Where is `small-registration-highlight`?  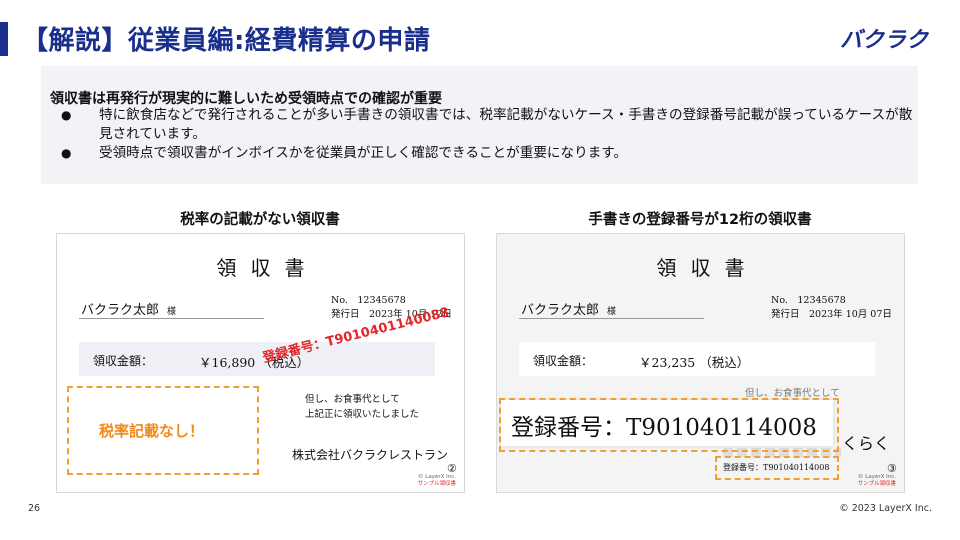
small-registration-highlight is located at coordinates (777, 468).